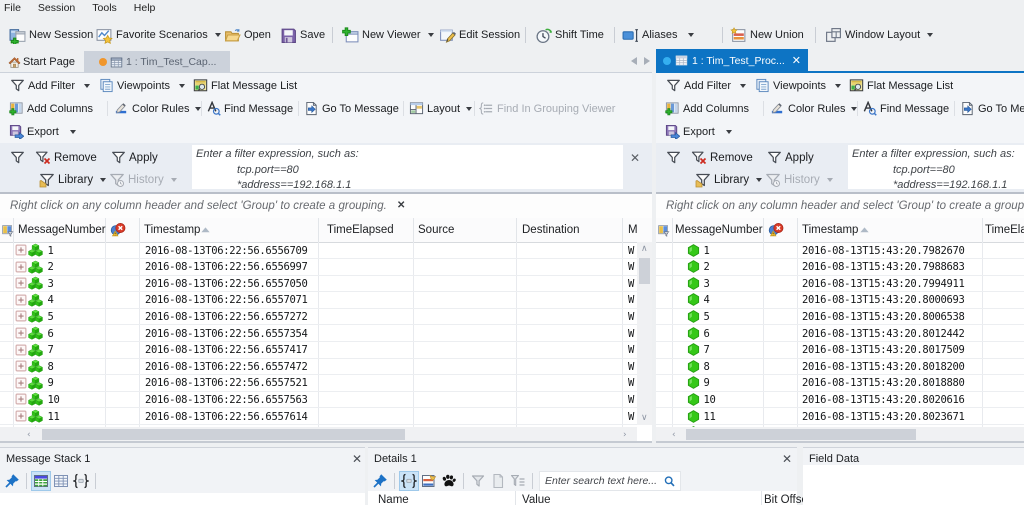 This screenshot has height=505, width=1024. Describe the element at coordinates (401, 205) in the screenshot. I see `grouping-hint-close-button: ✕` at that location.